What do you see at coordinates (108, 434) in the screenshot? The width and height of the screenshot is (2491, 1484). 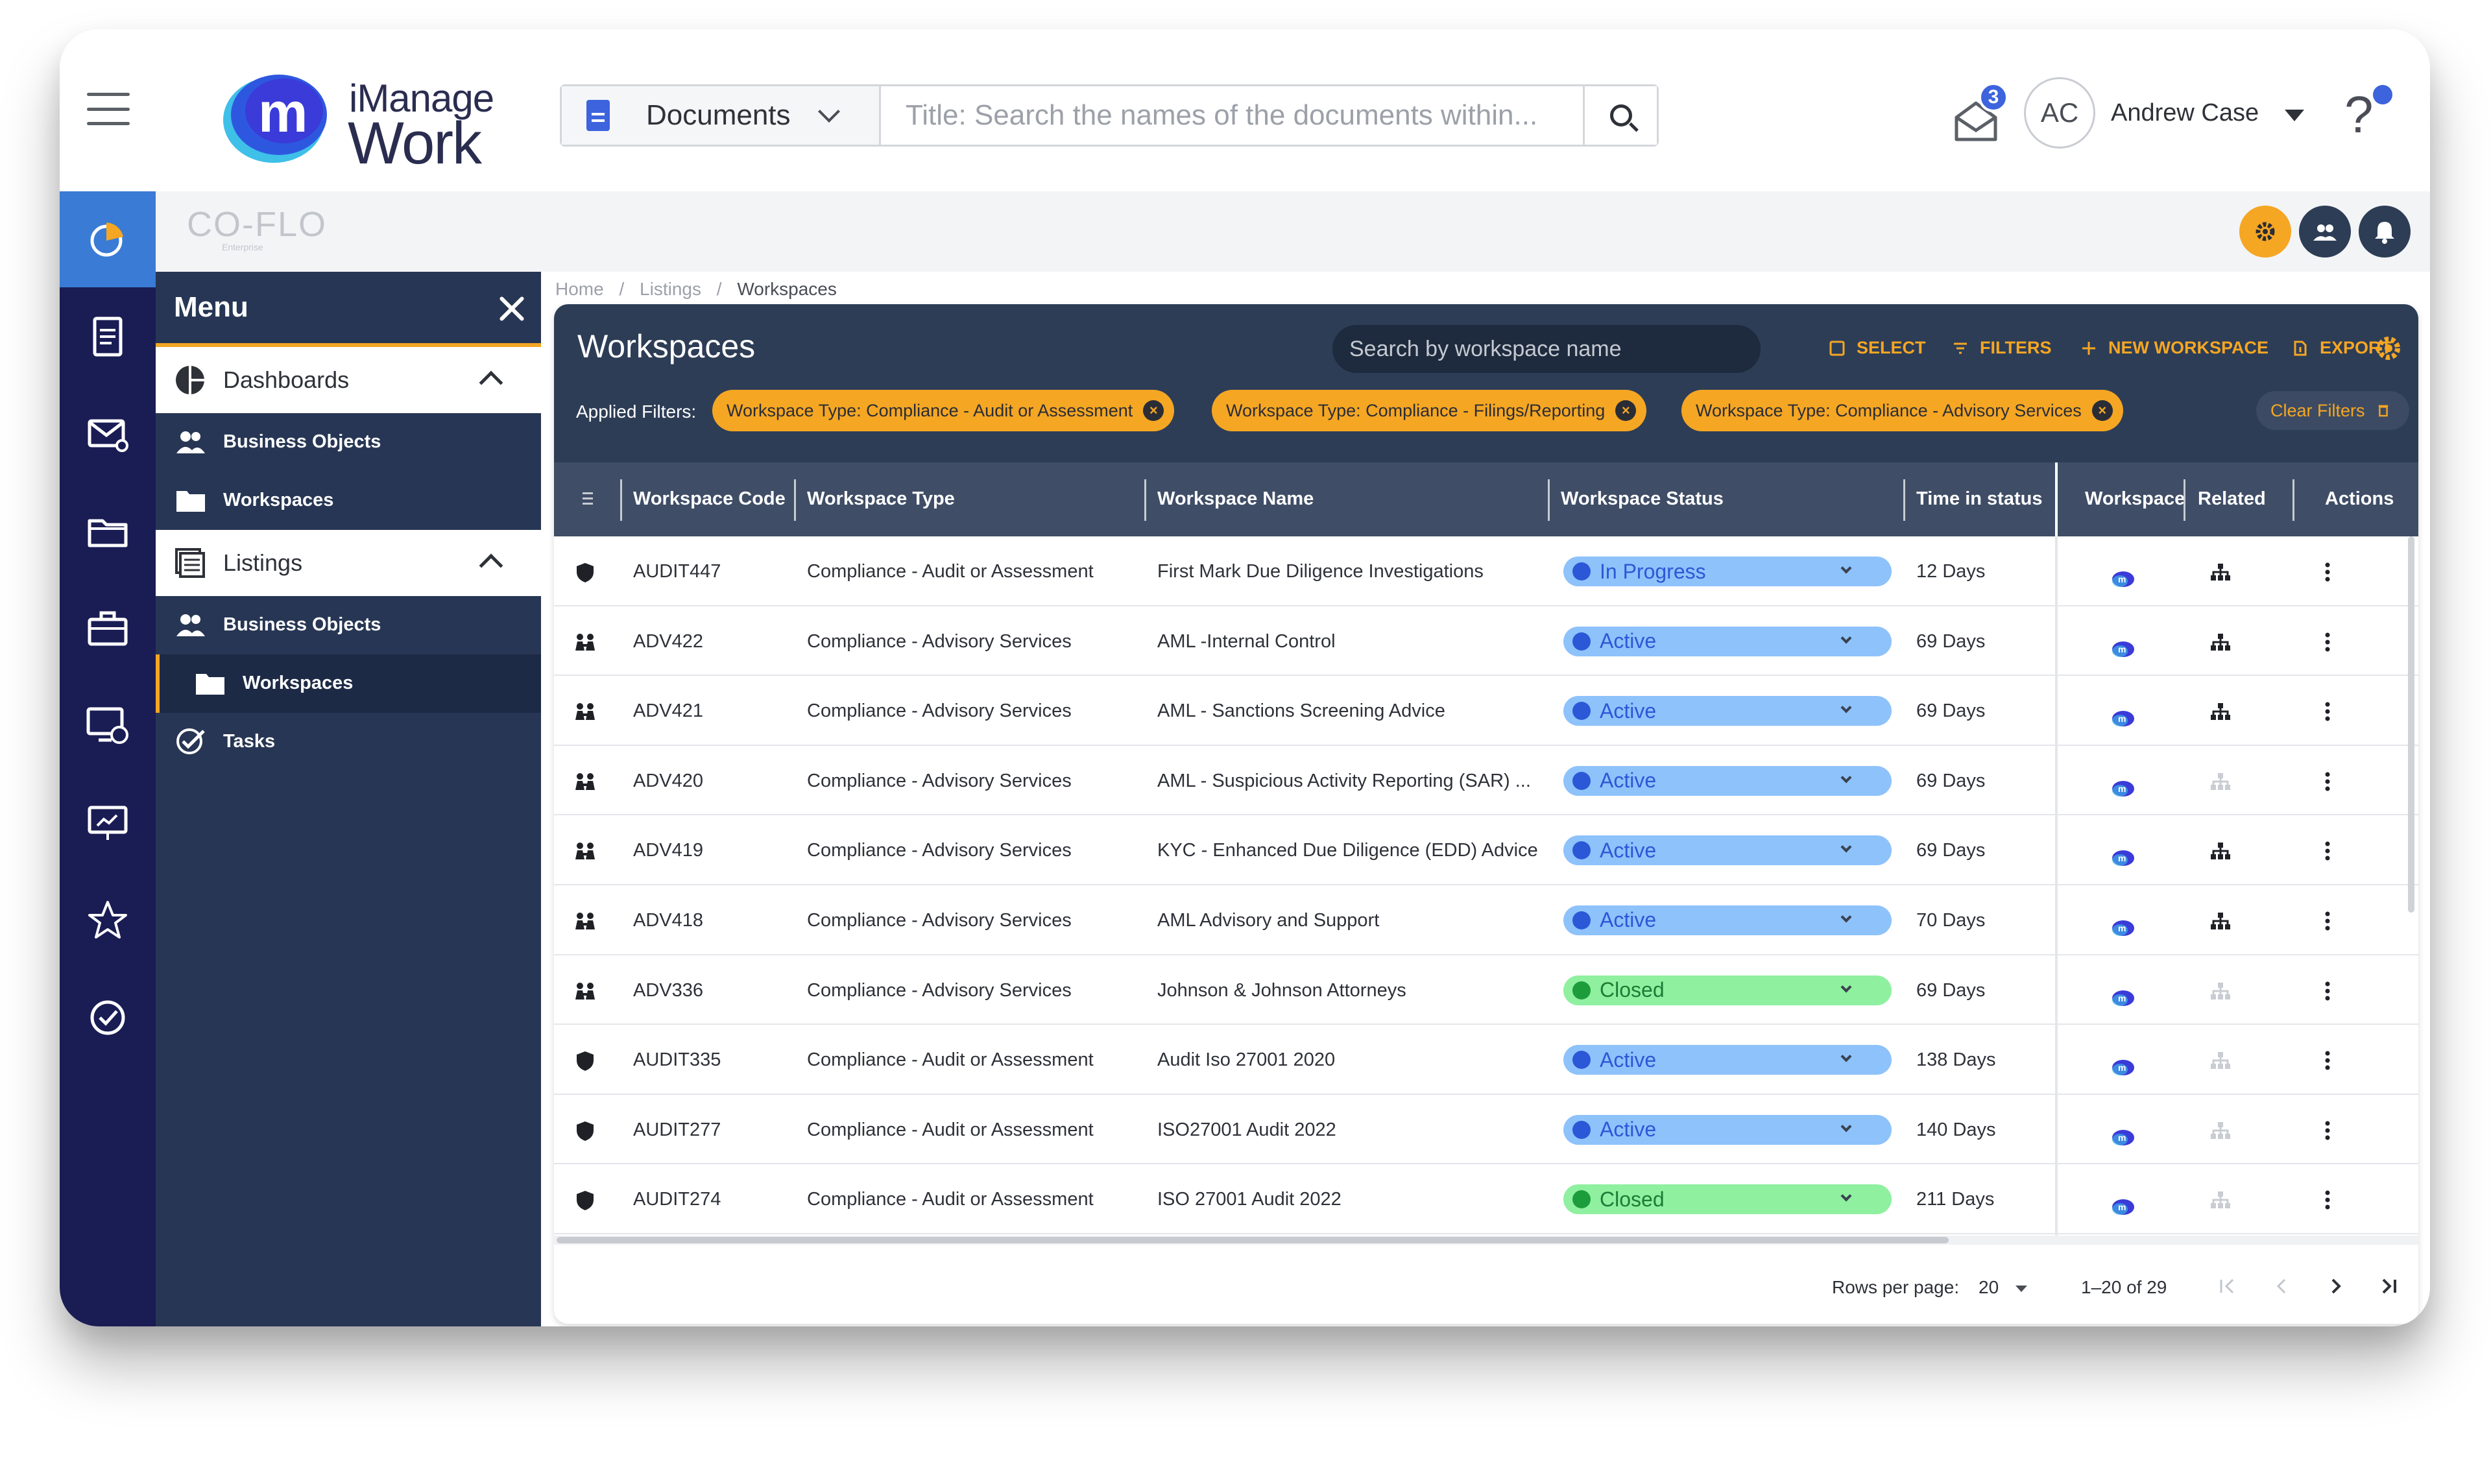 I see `email-icon` at bounding box center [108, 434].